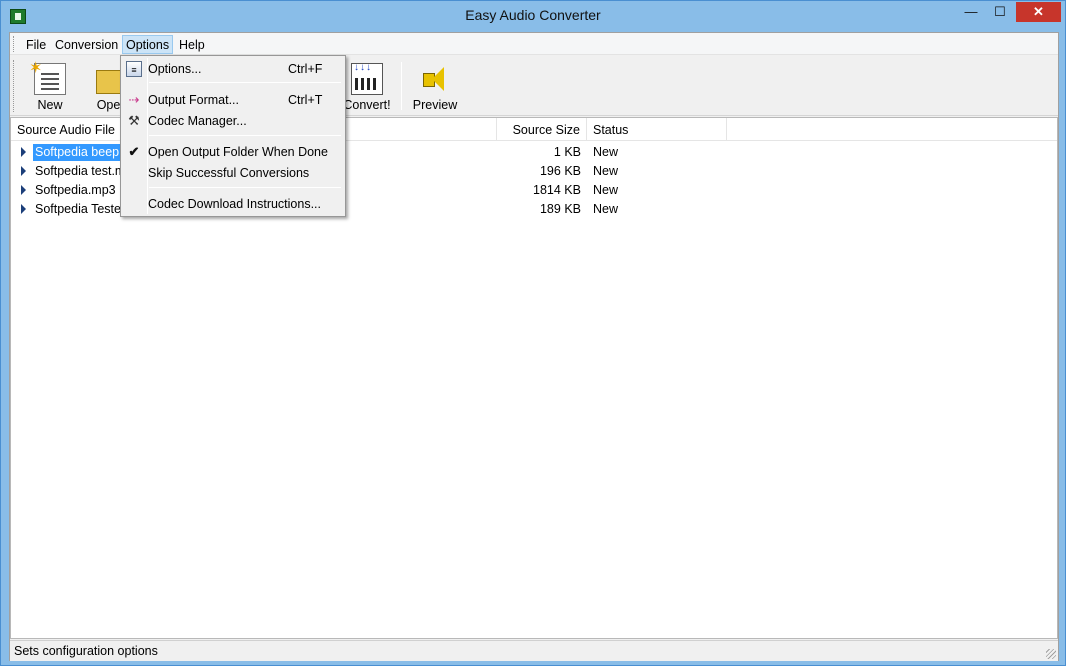 The image size is (1066, 666). I want to click on preview-button-label: Preview, so click(435, 105).